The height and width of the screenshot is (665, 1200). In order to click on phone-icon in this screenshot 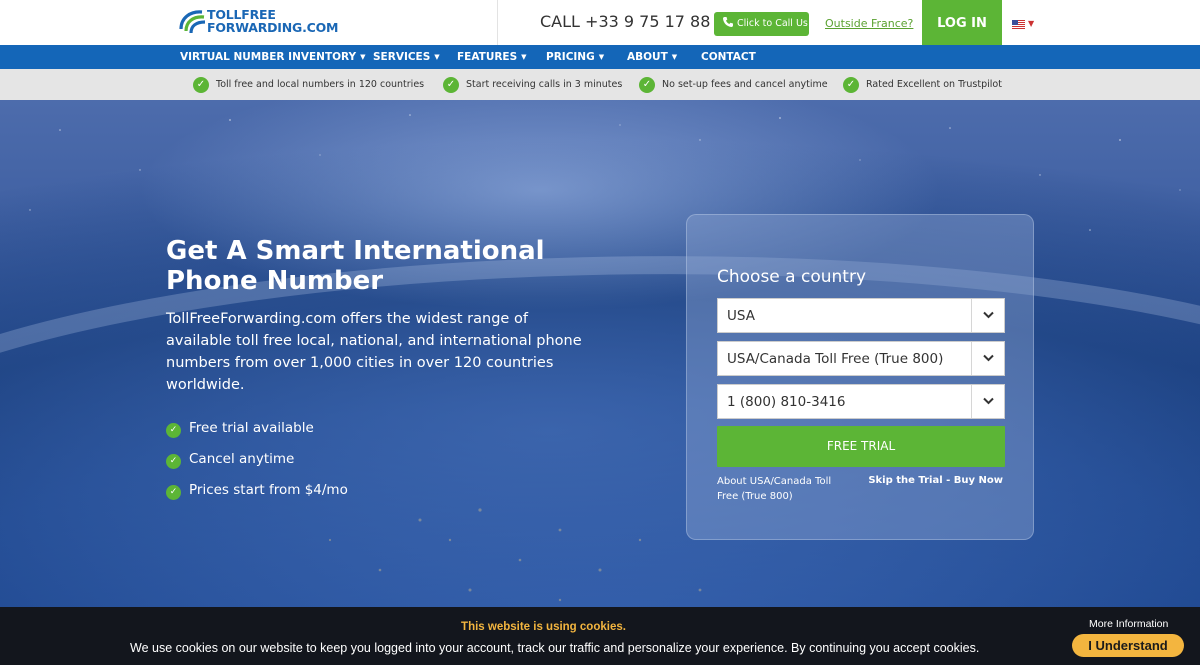, I will do `click(728, 22)`.